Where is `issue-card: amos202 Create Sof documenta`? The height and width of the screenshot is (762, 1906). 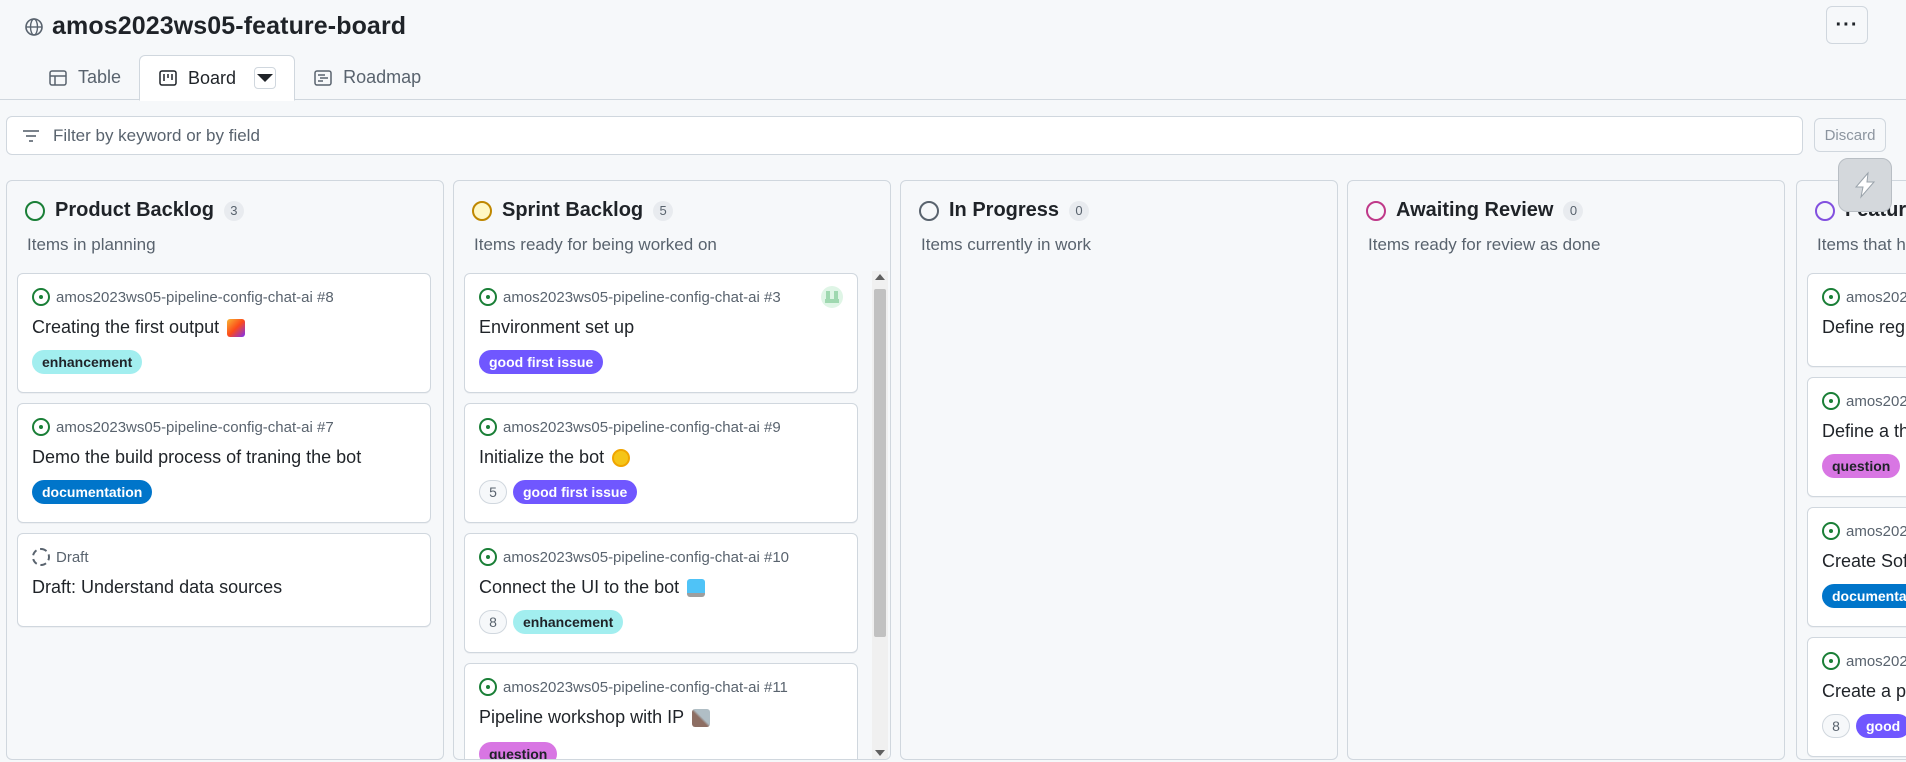
issue-card: amos202 Create Sof documenta is located at coordinates (1856, 567).